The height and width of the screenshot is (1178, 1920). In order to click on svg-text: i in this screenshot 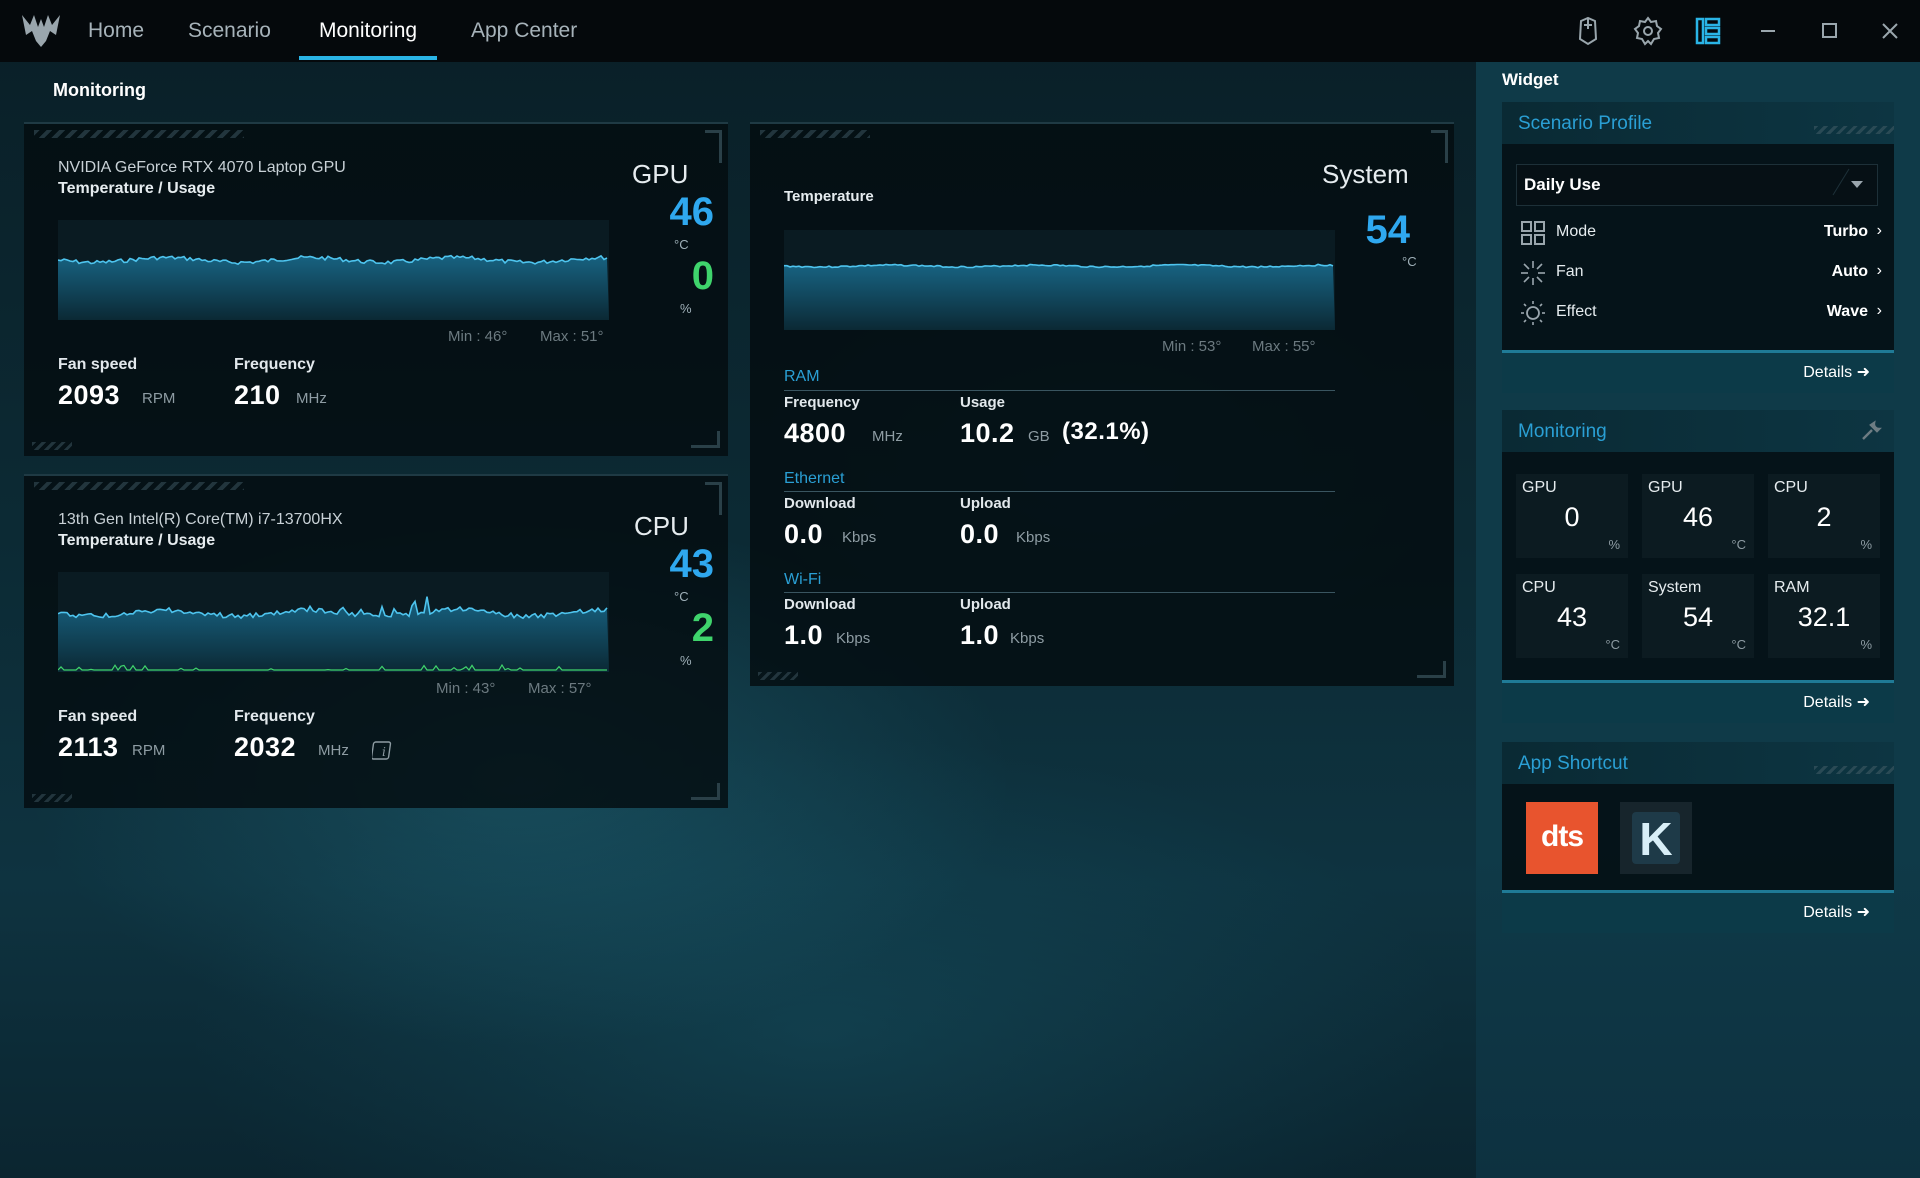, I will do `click(384, 752)`.